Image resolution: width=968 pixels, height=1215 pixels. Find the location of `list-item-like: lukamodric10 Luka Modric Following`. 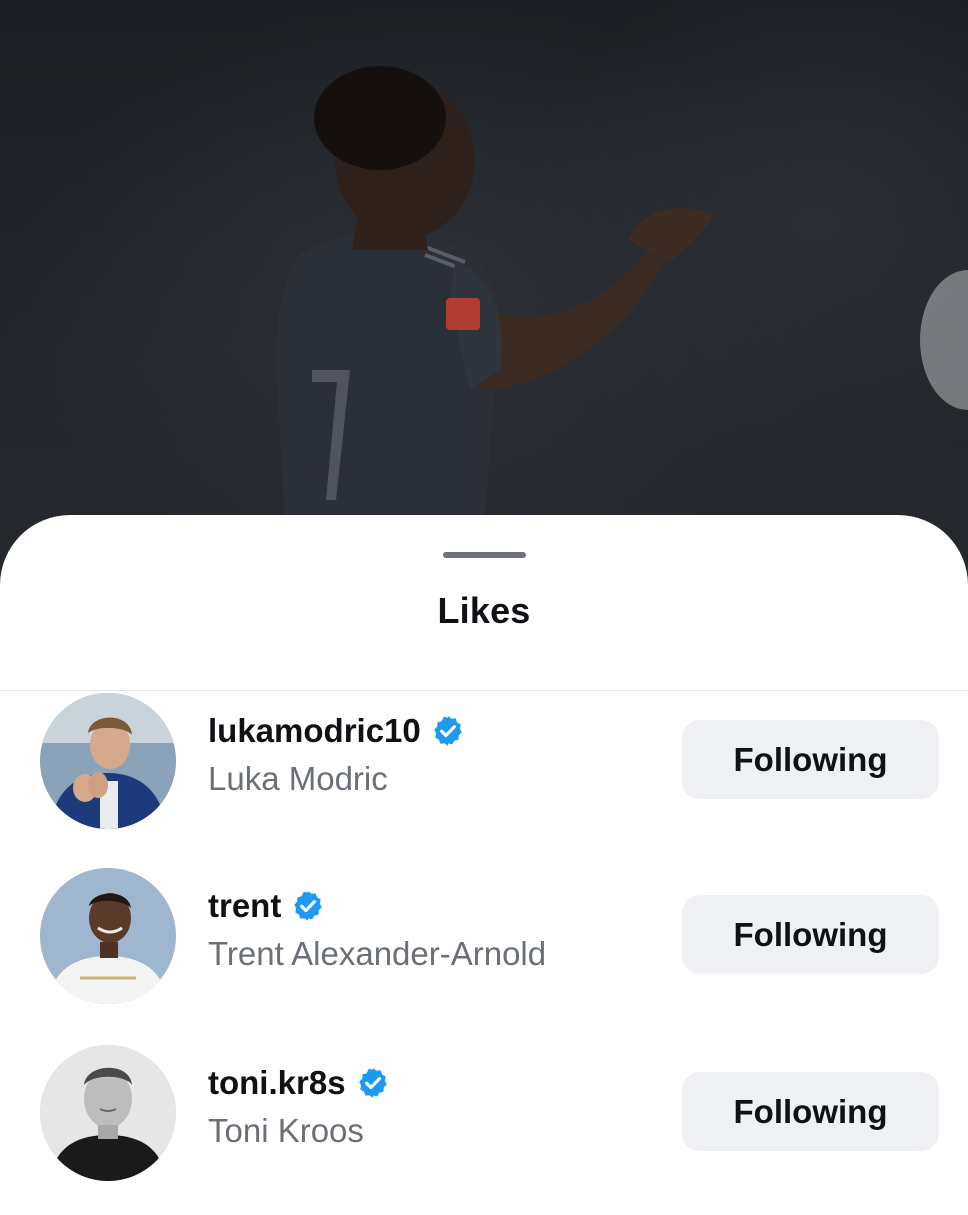

list-item-like: lukamodric10 Luka Modric Following is located at coordinates (484, 768).